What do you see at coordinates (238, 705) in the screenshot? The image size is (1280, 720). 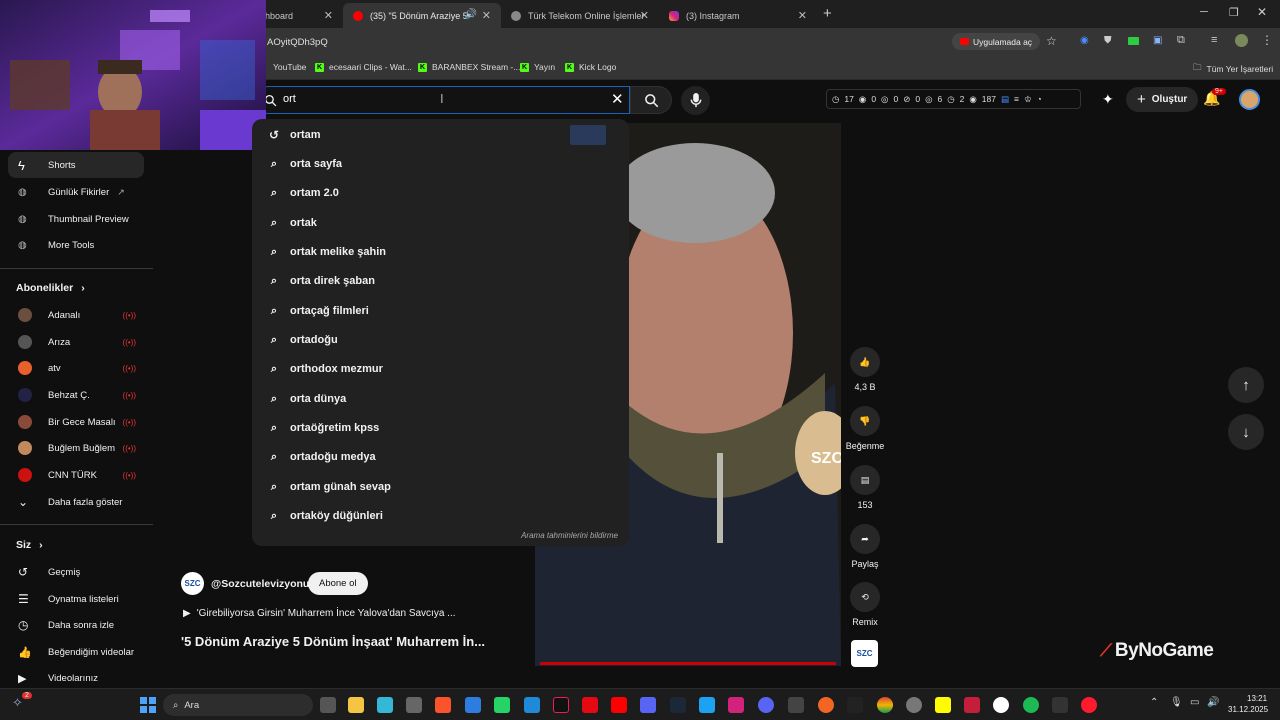 I see `taskbar-search: ⌕ Ara` at bounding box center [238, 705].